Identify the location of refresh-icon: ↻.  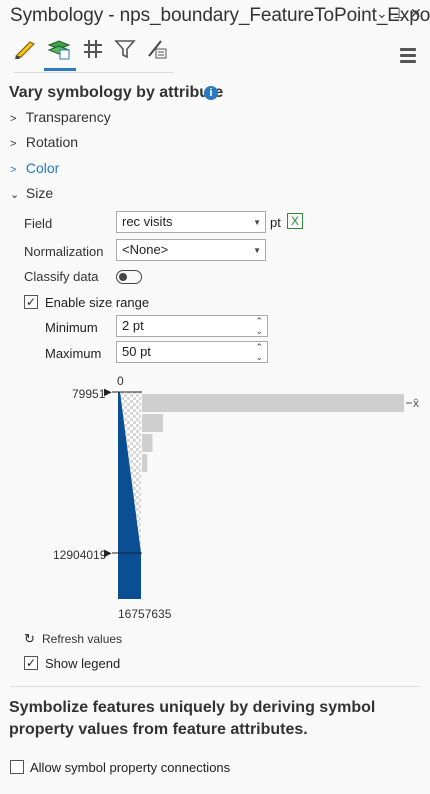
(29, 639).